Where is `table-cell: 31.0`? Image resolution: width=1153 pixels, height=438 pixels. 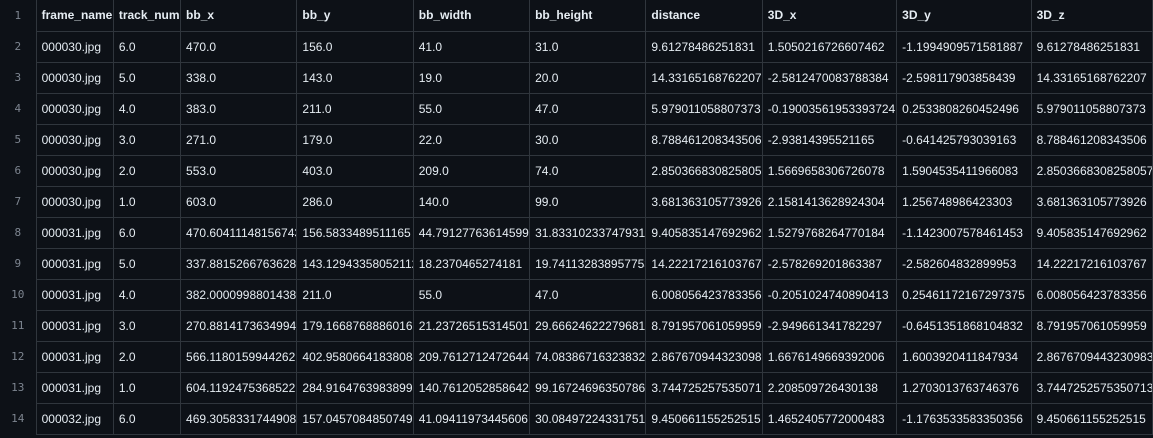 table-cell: 31.0 is located at coordinates (588, 46).